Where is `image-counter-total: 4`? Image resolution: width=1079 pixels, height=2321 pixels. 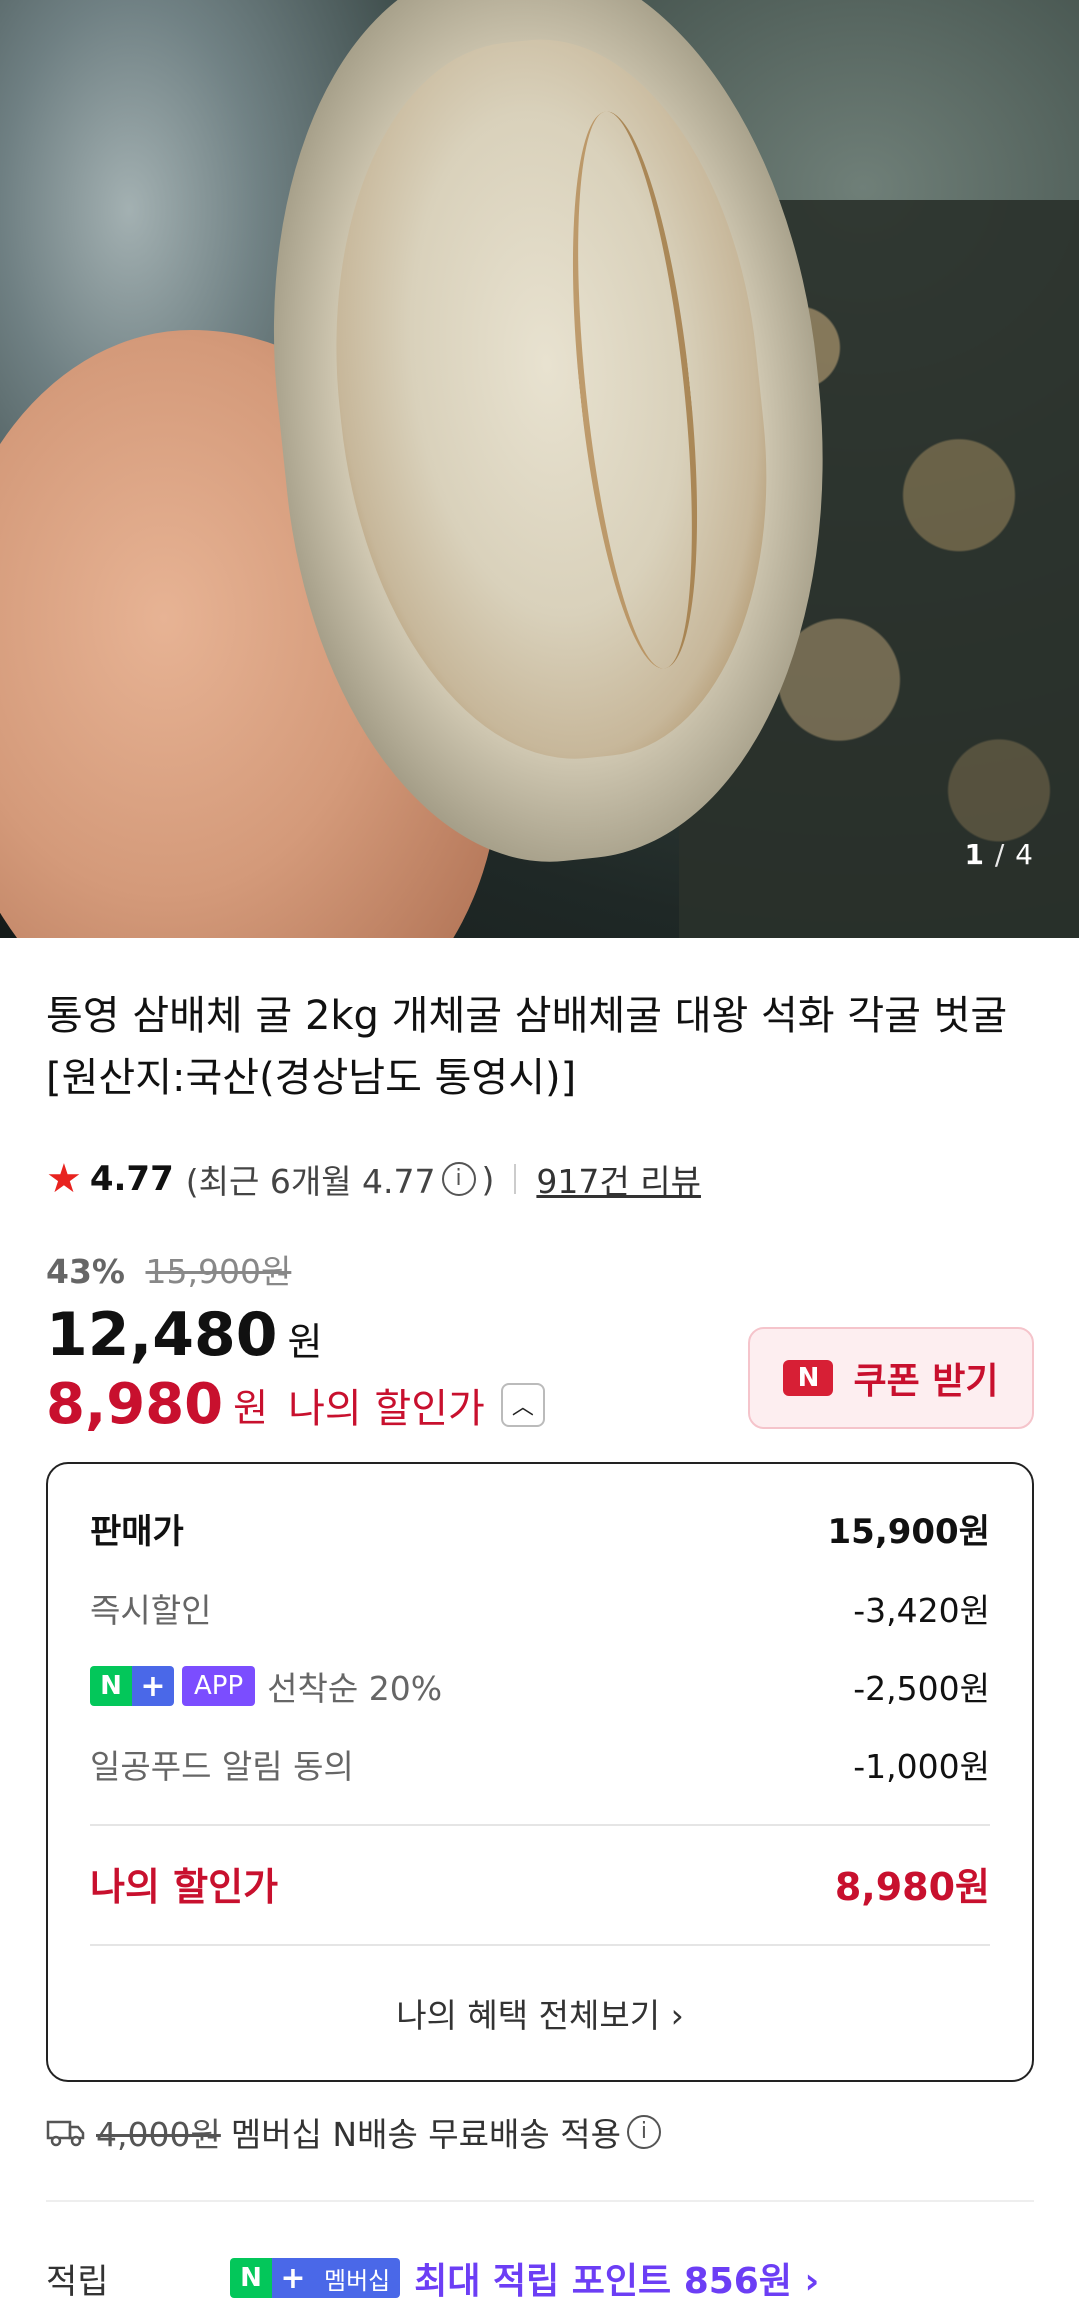
image-counter-total: 4 is located at coordinates (1024, 854).